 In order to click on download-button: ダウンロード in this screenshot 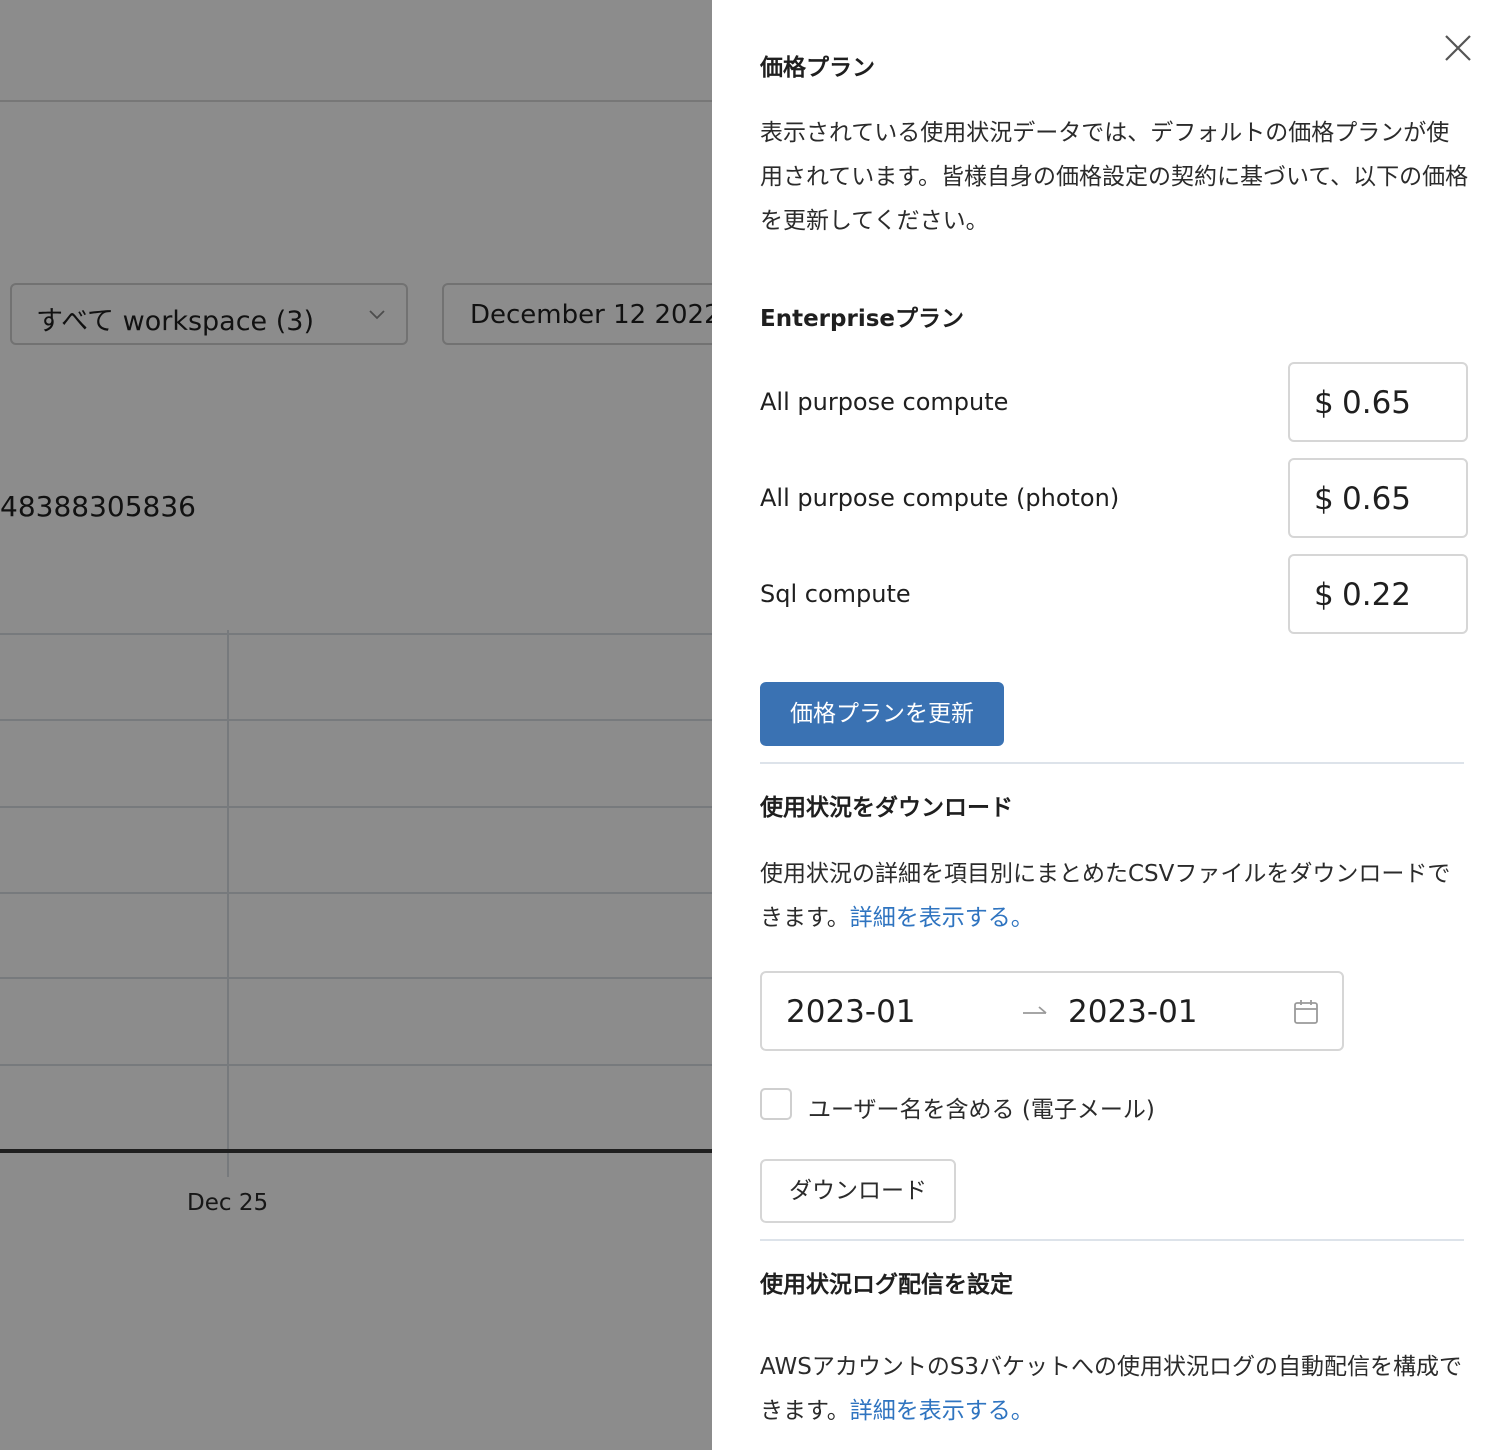, I will do `click(858, 1191)`.